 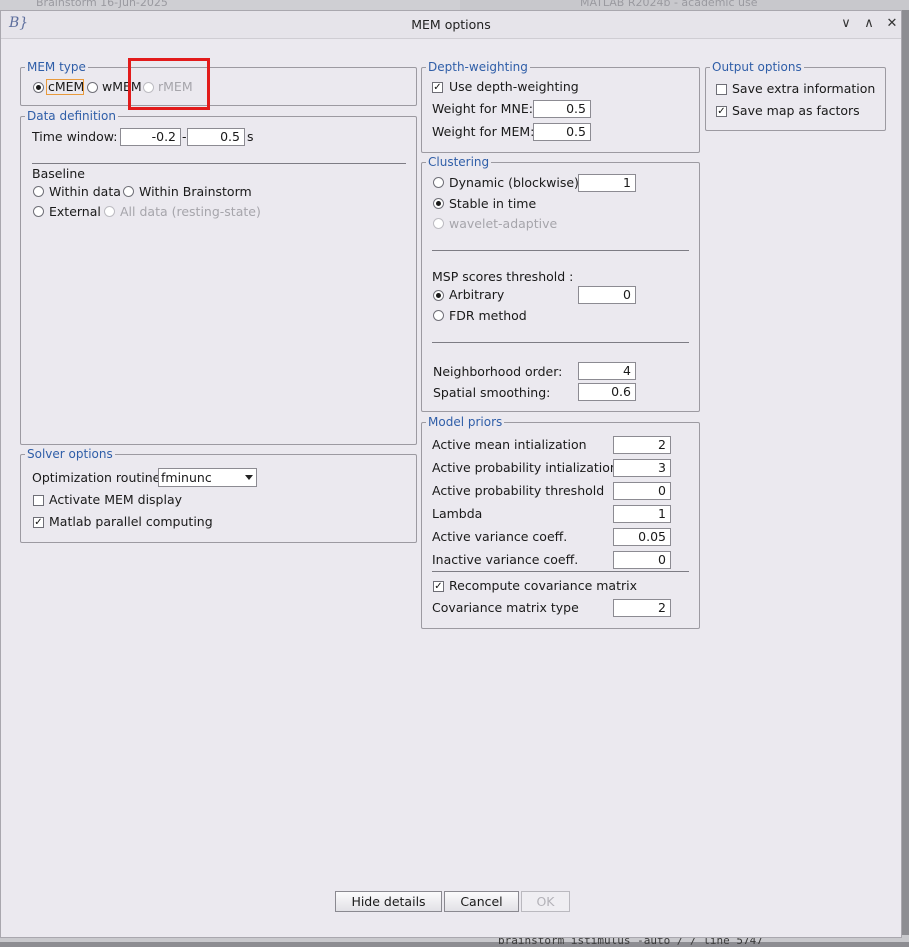 What do you see at coordinates (457, 513) in the screenshot?
I see `prior-label: Lambda` at bounding box center [457, 513].